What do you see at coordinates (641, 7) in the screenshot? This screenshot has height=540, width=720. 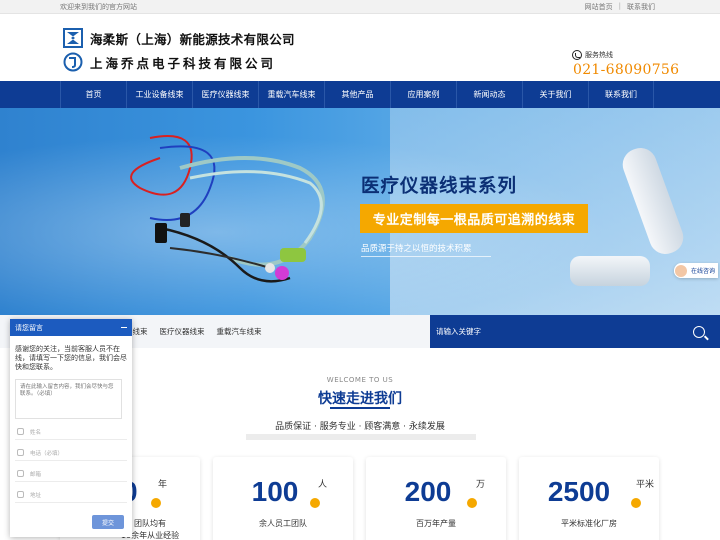 I see `contact-link: 联系我们` at bounding box center [641, 7].